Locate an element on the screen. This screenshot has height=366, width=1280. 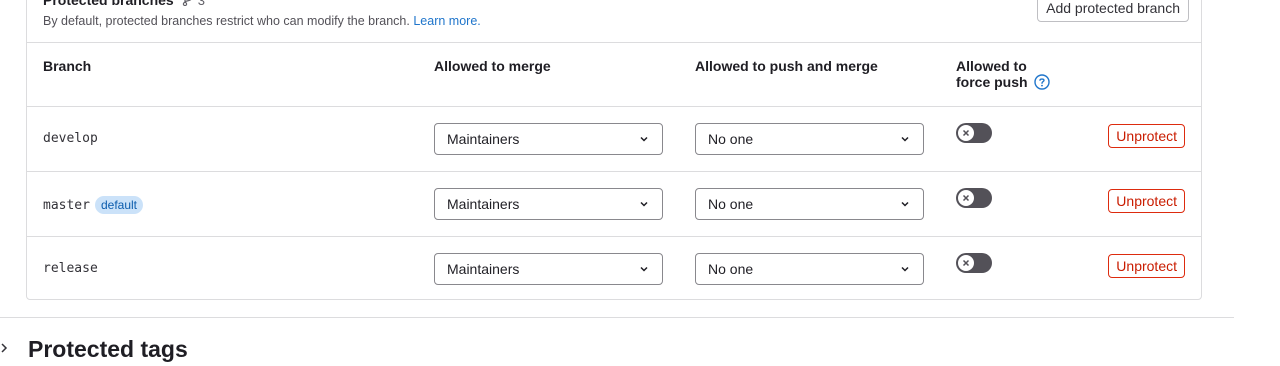
branch-name: release is located at coordinates (70, 268).